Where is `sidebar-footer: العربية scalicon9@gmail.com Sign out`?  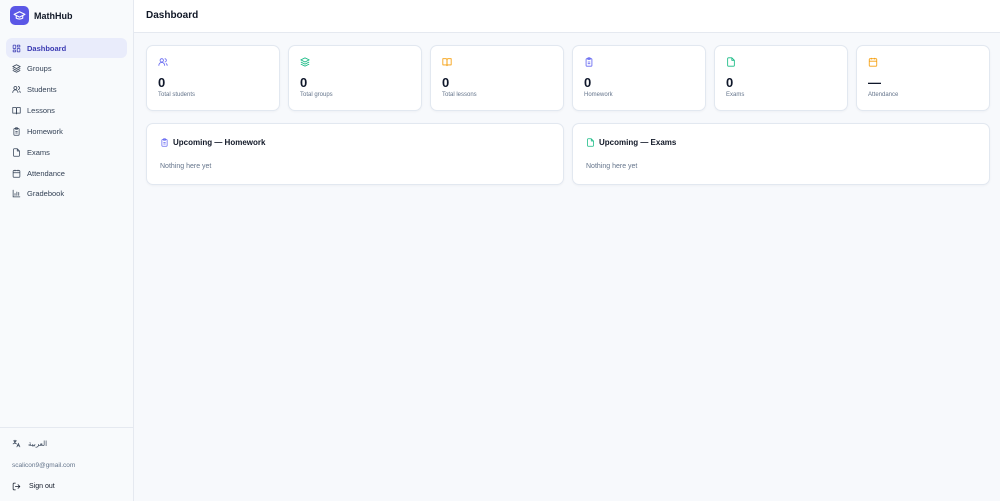
sidebar-footer: العربية scalicon9@gmail.com Sign out is located at coordinates (66, 459).